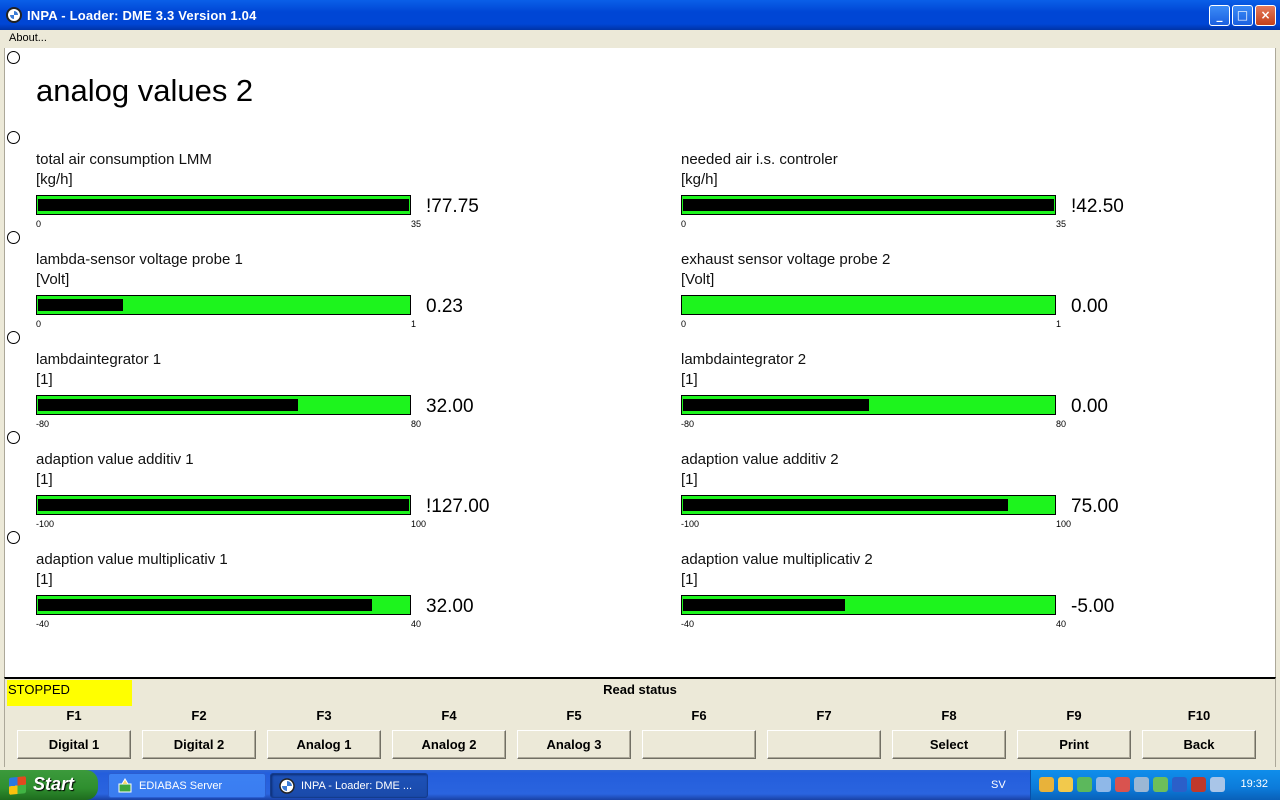 This screenshot has width=1280, height=800. I want to click on fkey-button-f8: Select, so click(949, 744).